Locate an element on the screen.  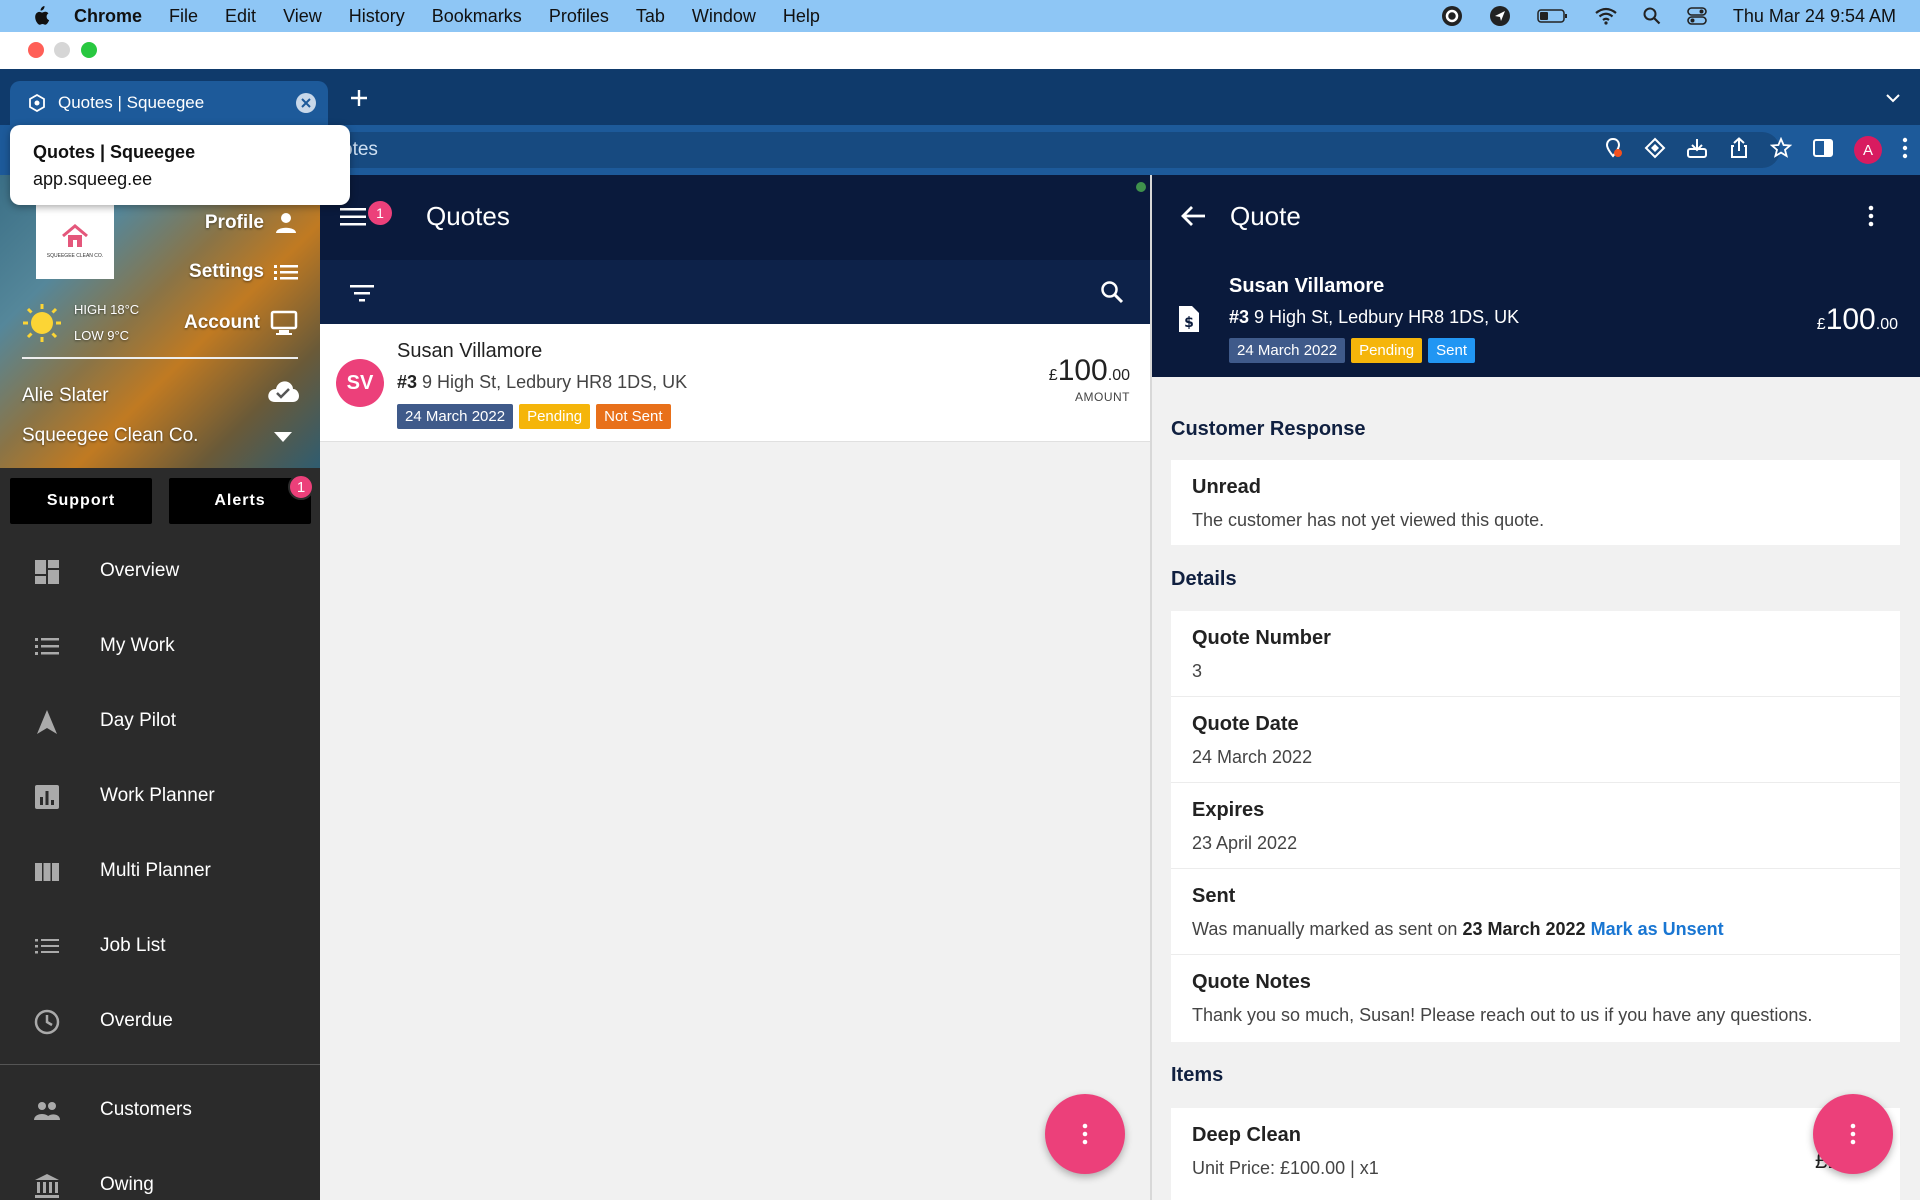
extension-diamond-icon is located at coordinates (1655, 150).